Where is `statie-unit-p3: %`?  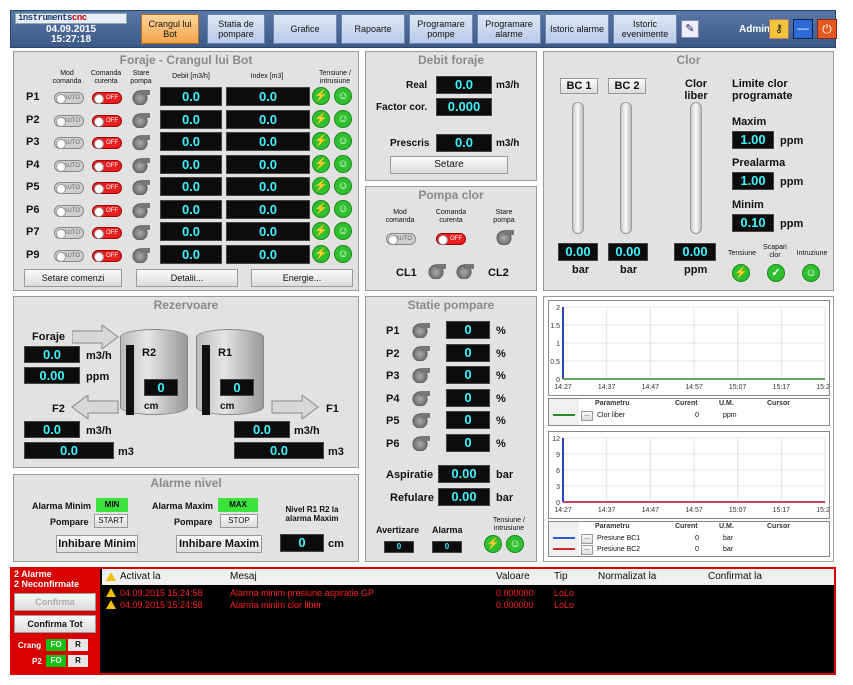 statie-unit-p3: % is located at coordinates (501, 376).